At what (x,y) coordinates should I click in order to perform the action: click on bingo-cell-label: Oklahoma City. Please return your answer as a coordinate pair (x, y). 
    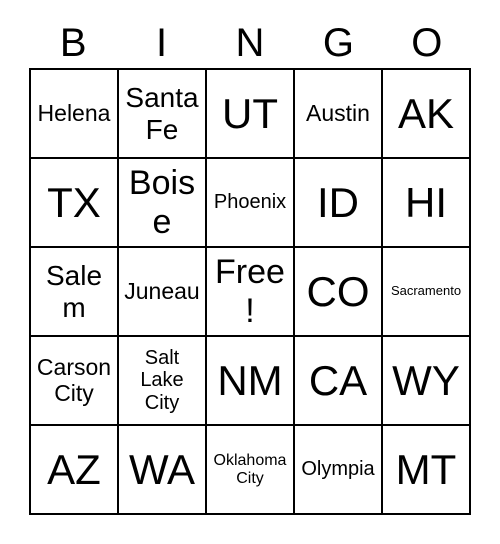
    Looking at the image, I should click on (250, 469).